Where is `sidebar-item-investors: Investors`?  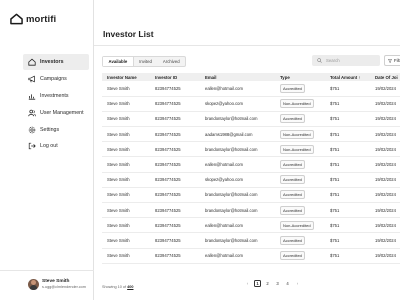
sidebar-item-investors: Investors is located at coordinates (56, 62).